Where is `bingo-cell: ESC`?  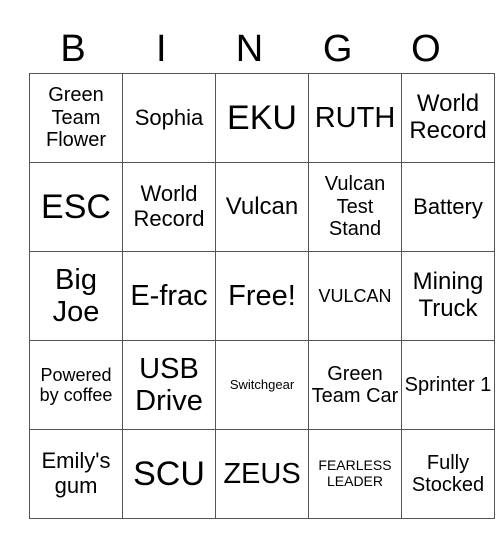
bingo-cell: ESC is located at coordinates (76, 207).